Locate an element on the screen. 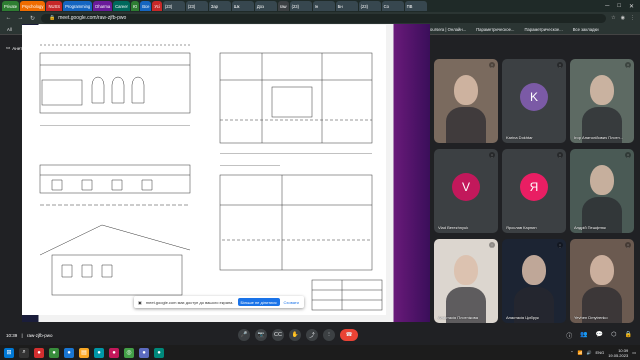 Image resolution: width=640 pixels, height=360 pixels. participant-tile: ⋮ Анастасія Плотнікова is located at coordinates (466, 281).